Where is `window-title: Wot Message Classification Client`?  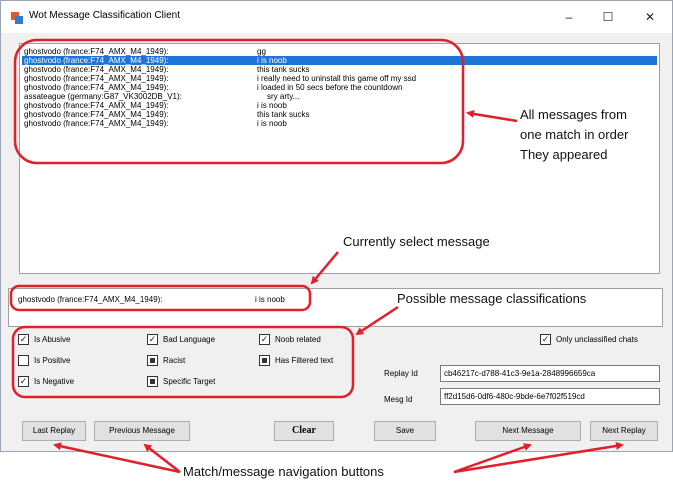 window-title: Wot Message Classification Client is located at coordinates (104, 15).